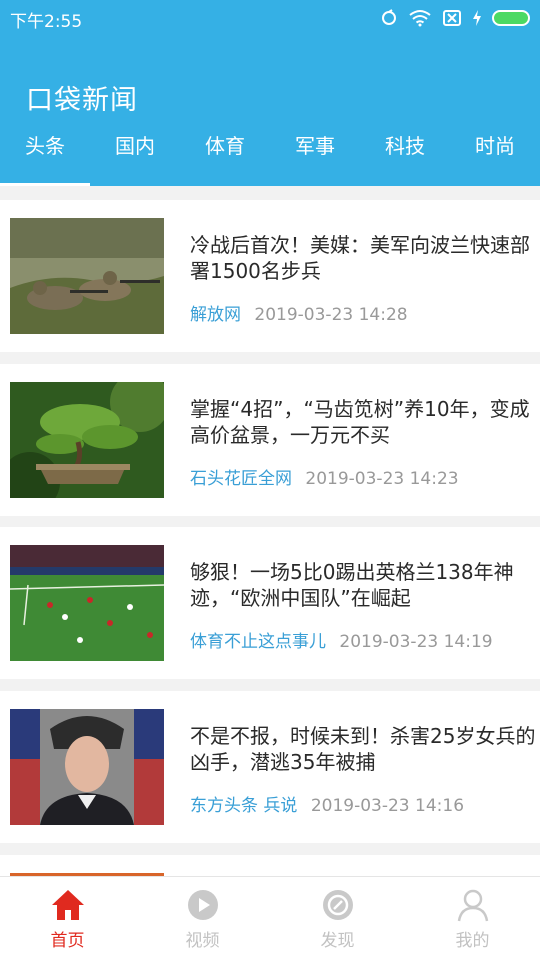 The height and width of the screenshot is (960, 540). What do you see at coordinates (87, 603) in the screenshot?
I see `football-image` at bounding box center [87, 603].